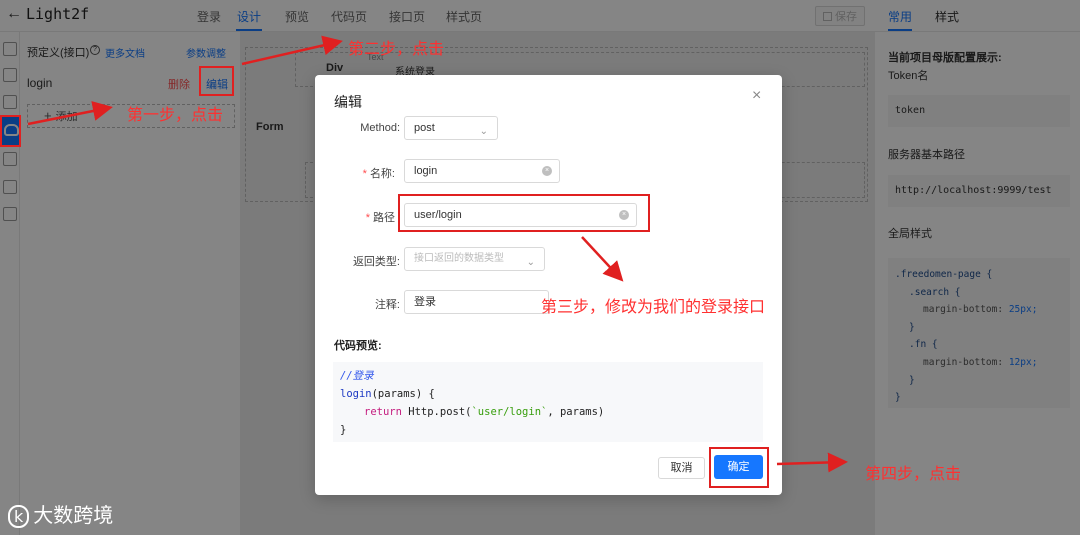  I want to click on watermark-logo: k, so click(19, 516).